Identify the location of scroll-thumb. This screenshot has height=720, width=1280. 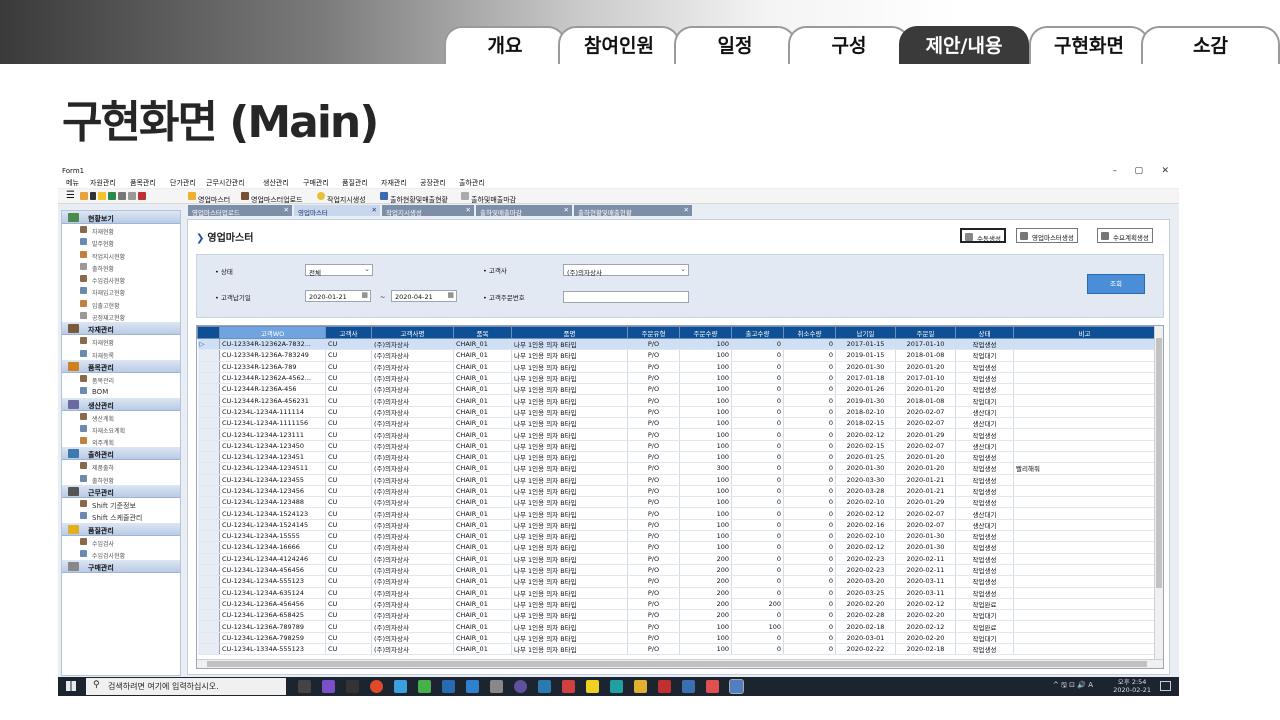
(677, 664).